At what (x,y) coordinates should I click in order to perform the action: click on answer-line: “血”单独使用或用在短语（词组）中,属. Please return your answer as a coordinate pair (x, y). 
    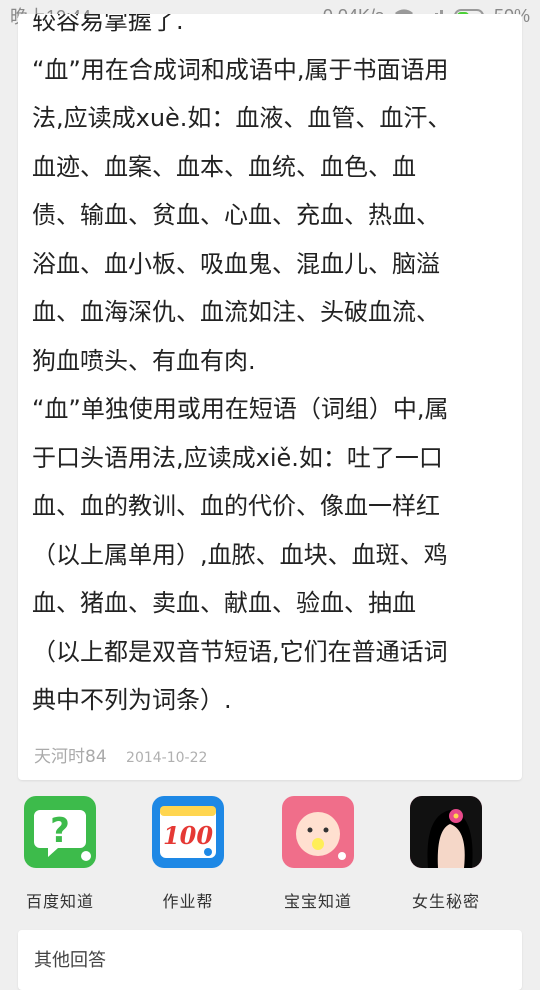
    Looking at the image, I should click on (240, 409).